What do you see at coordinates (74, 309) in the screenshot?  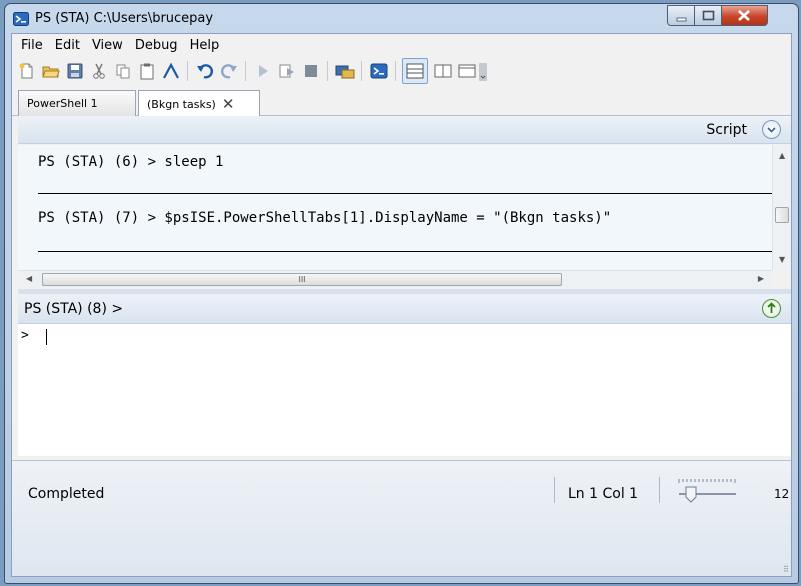 I see `prompt-label: PS (STA) (8) >` at bounding box center [74, 309].